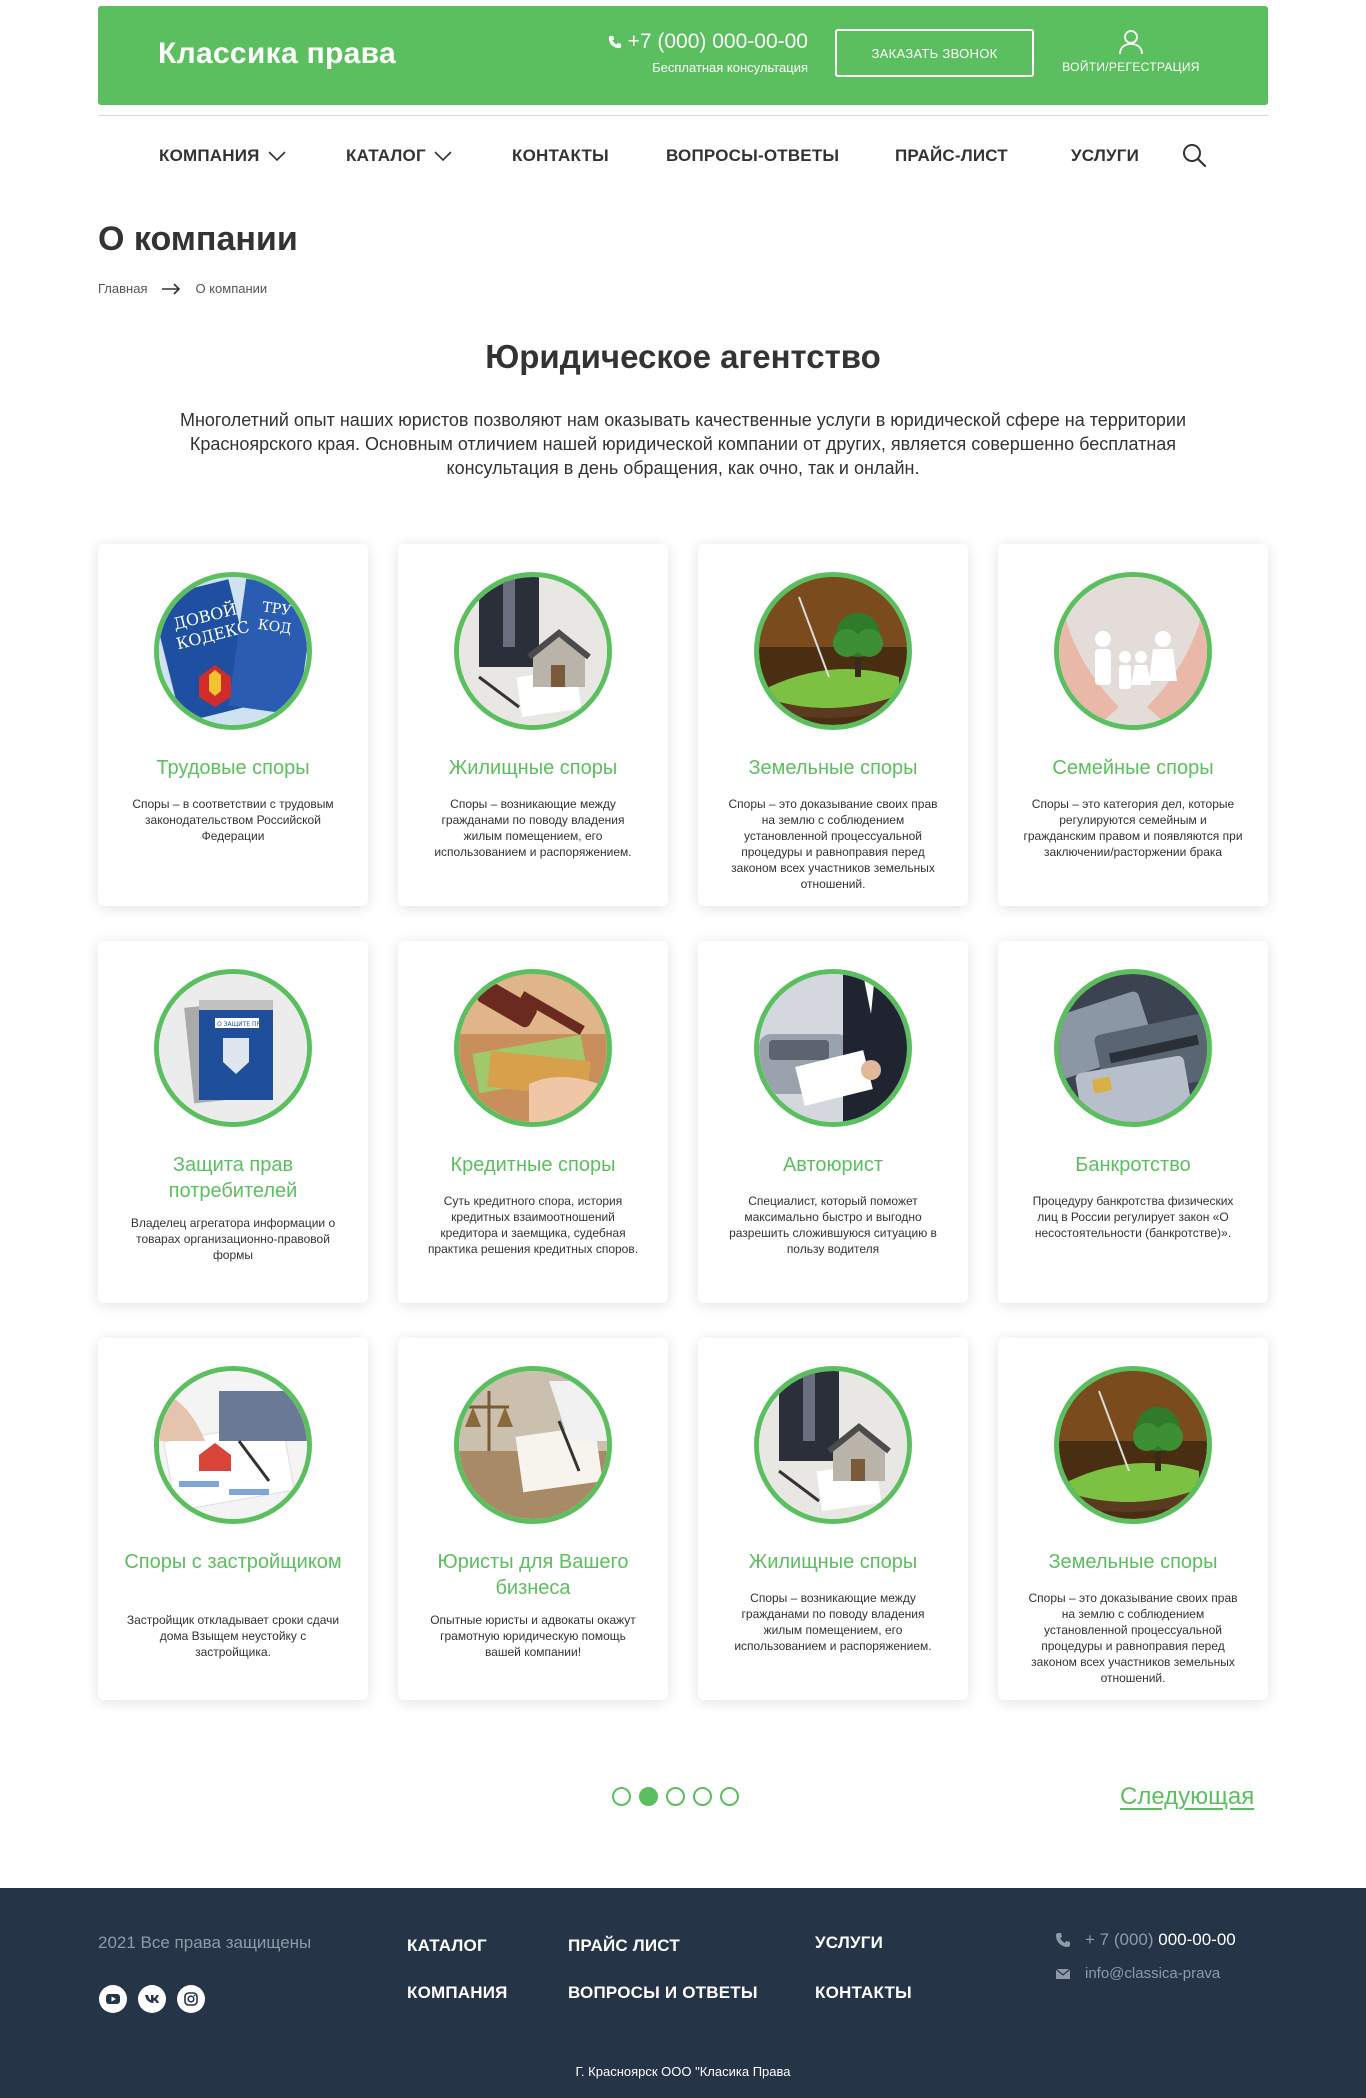 The width and height of the screenshot is (1366, 2098). I want to click on nav-item-contacts: КОНТАКТЫ, so click(560, 156).